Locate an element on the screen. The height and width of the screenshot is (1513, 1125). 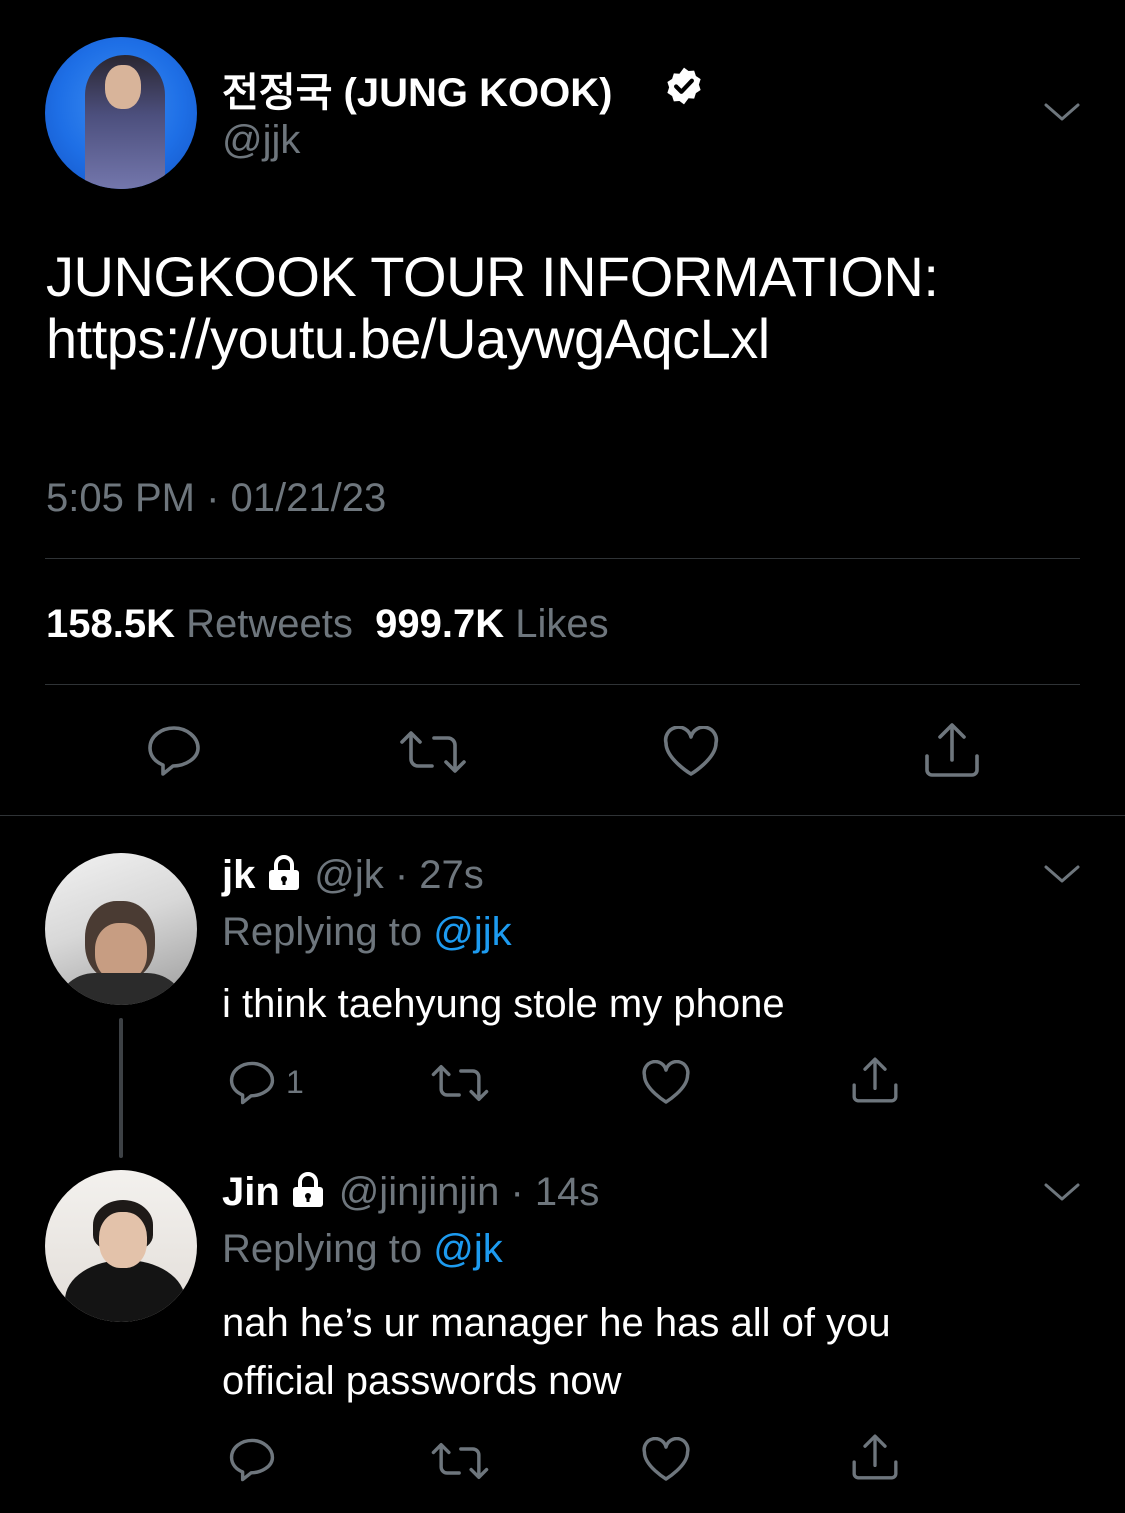
reply-handle-time: @jinjinjin · 14s is located at coordinates (469, 1192).